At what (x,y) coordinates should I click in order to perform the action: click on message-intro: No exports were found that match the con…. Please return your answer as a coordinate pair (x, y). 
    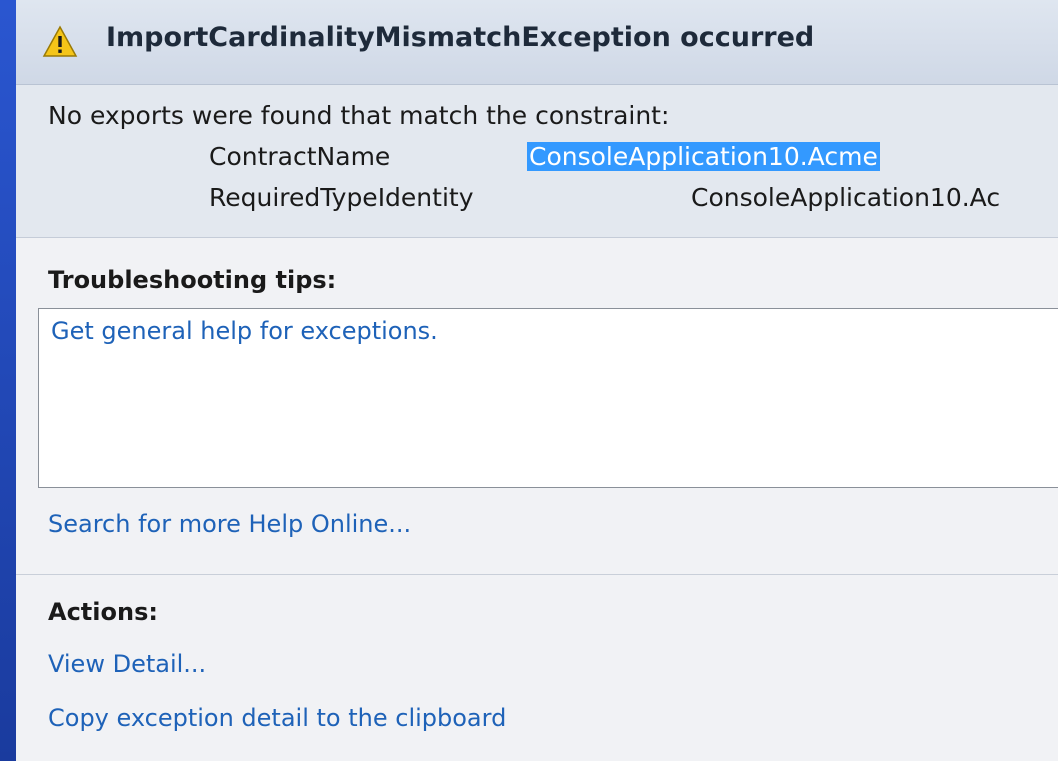
    Looking at the image, I should click on (359, 115).